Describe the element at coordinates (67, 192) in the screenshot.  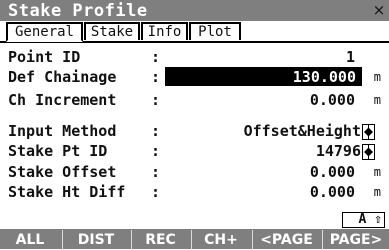
I see `stake-ht-diff-label: Stake Ht Diff` at that location.